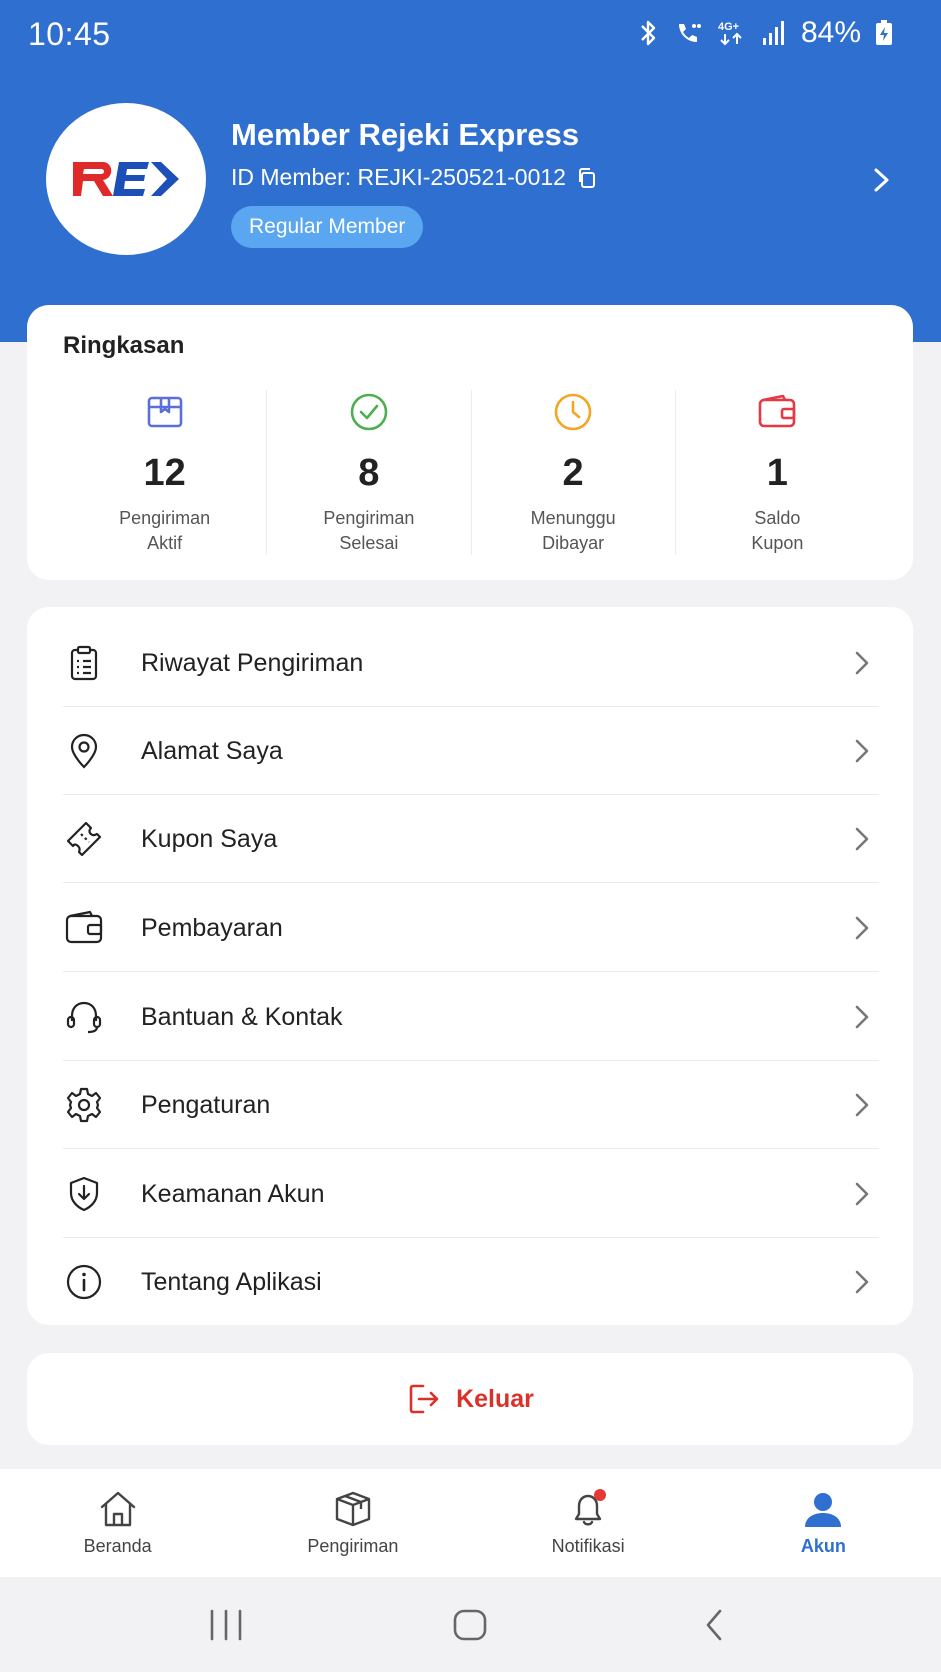  Describe the element at coordinates (471, 839) in the screenshot. I see `menu-item-my-coupons: Kupon Saya` at that location.